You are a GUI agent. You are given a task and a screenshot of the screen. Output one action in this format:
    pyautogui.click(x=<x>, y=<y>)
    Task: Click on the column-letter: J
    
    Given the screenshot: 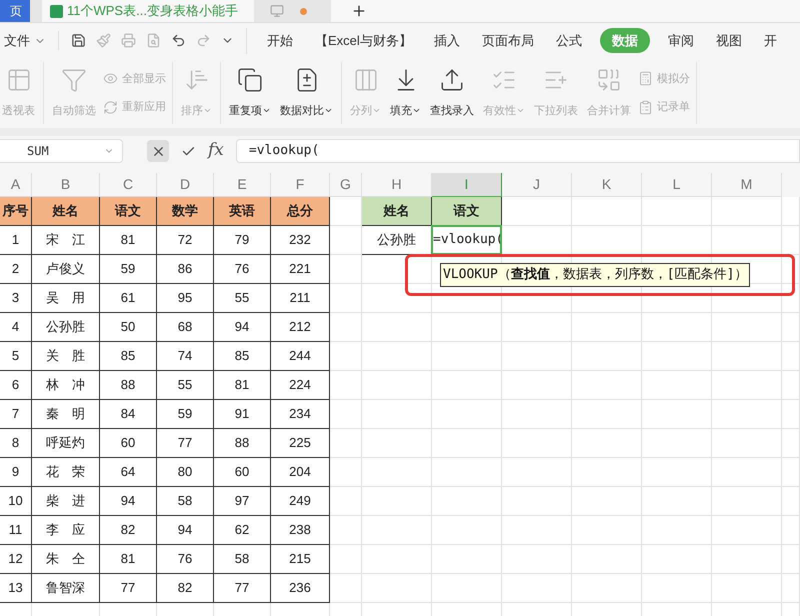 What is the action you would take?
    pyautogui.click(x=537, y=185)
    